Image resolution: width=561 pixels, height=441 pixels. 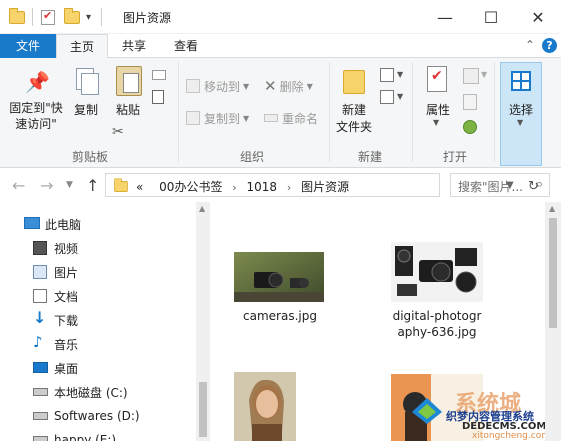 I want to click on nav-item-label: 图片, so click(x=66, y=272).